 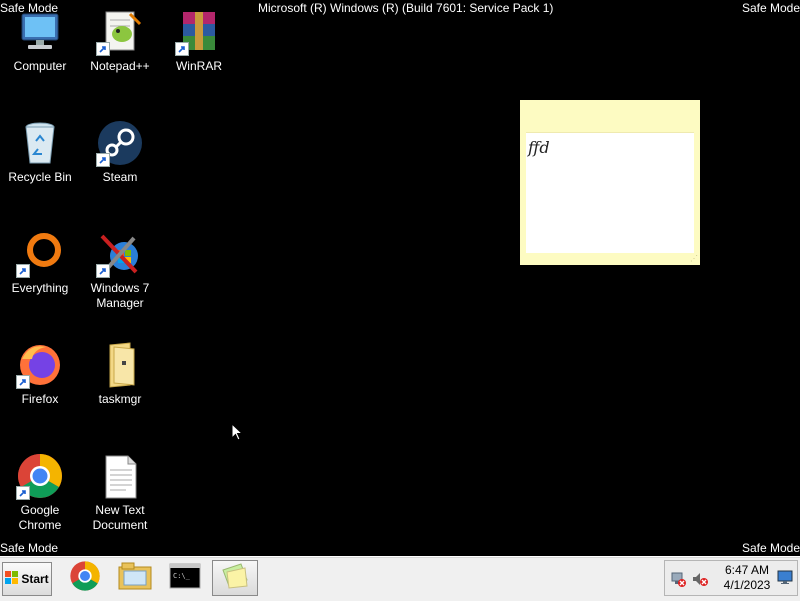 I want to click on taskbar-chrome-button, so click(x=85, y=578).